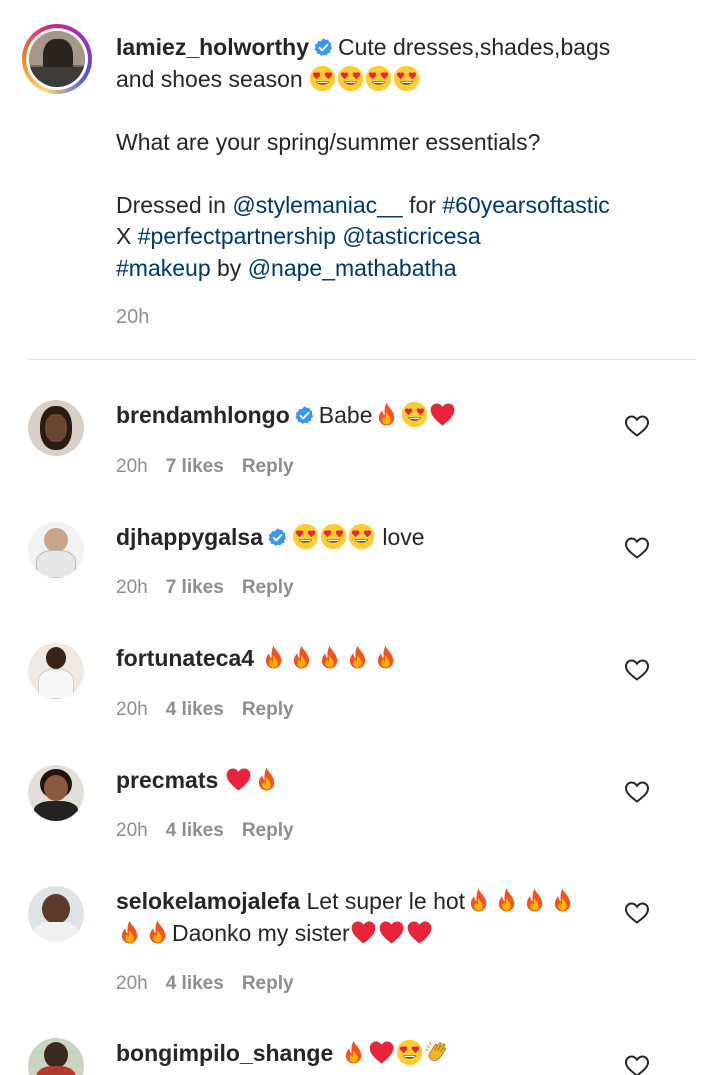 Image resolution: width=720 pixels, height=1075 pixels. Describe the element at coordinates (212, 47) in the screenshot. I see `caption-username: lamiez_holworthy` at that location.